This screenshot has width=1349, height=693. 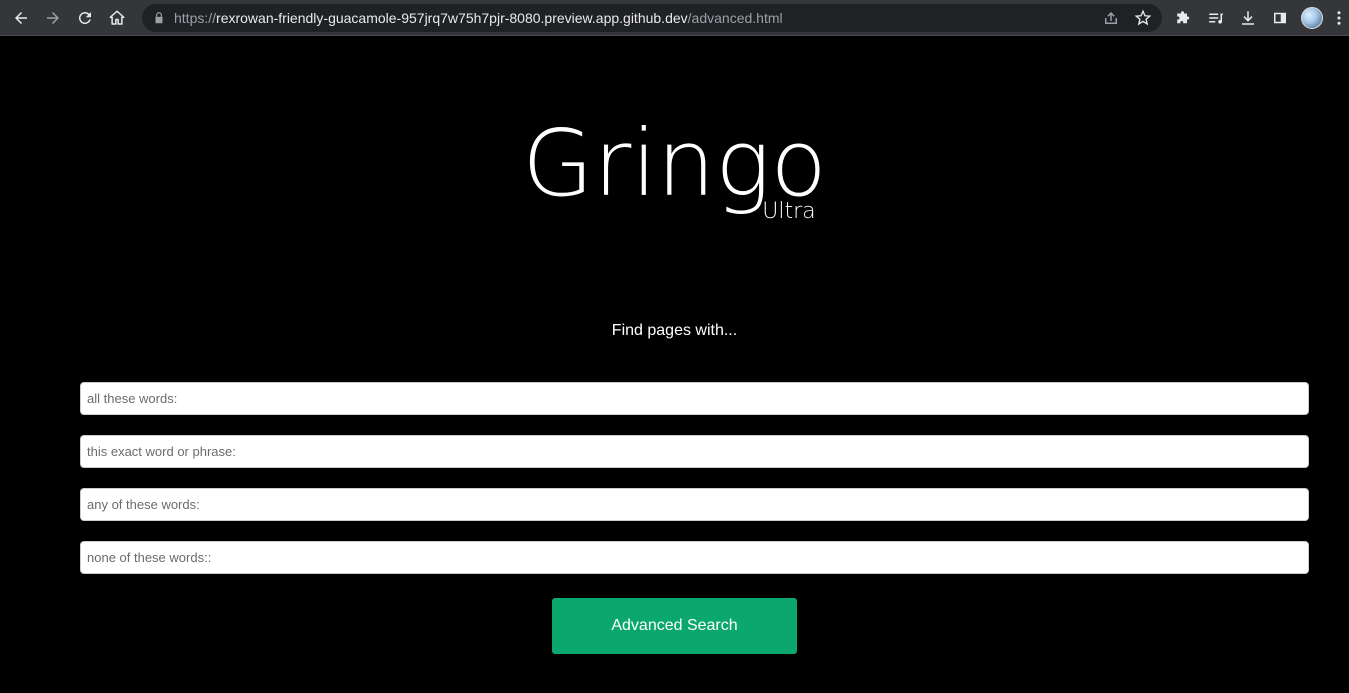 I want to click on advanced-search-button: Advanced Search, so click(x=674, y=626).